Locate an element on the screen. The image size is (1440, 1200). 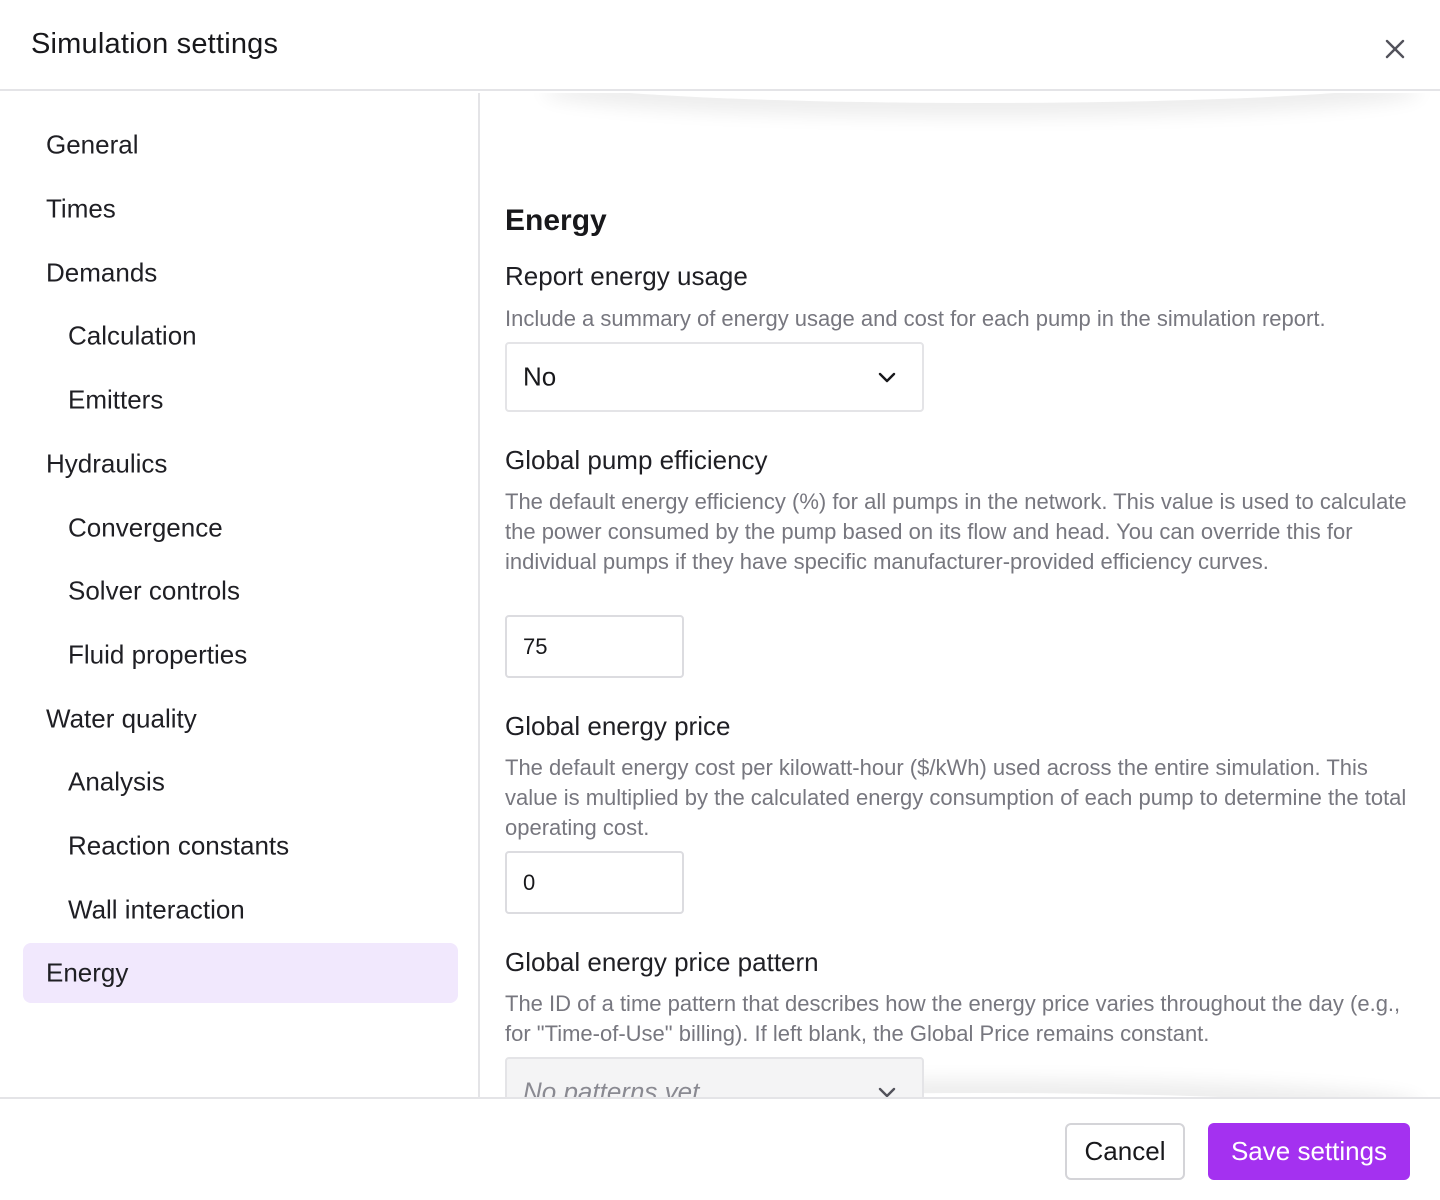
pump-efficiency-label: Global pump efficiency is located at coordinates (636, 460).